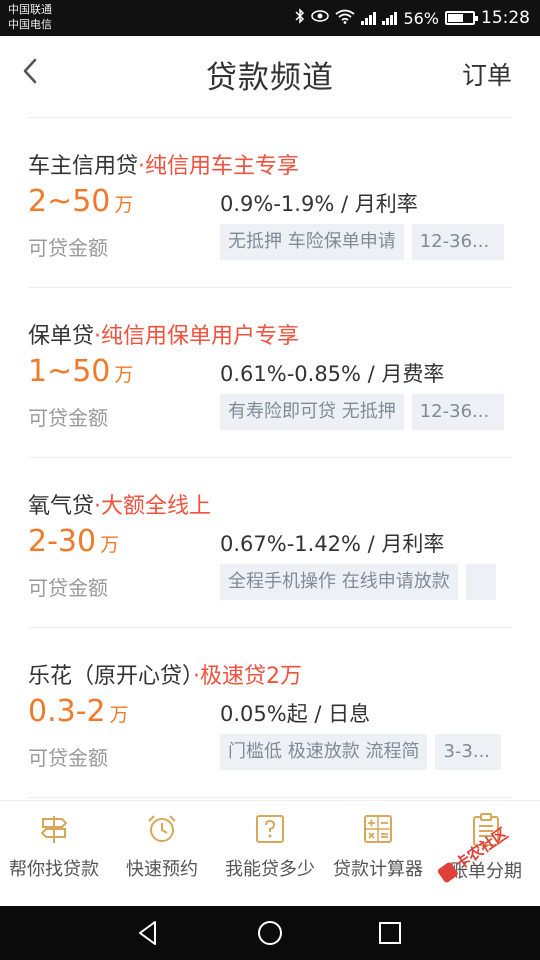 This screenshot has width=540, height=960. Describe the element at coordinates (69, 201) in the screenshot. I see `amount-value: 2~50` at that location.